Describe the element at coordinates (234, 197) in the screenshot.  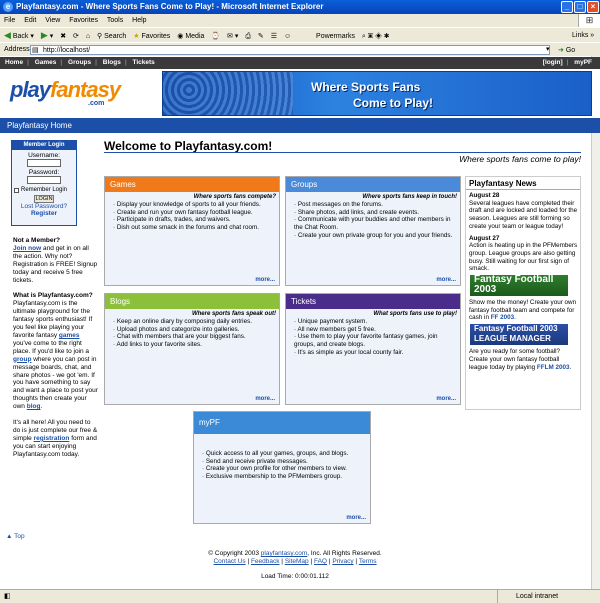
I see `games-tagline: Where sports fans compete?` at that location.